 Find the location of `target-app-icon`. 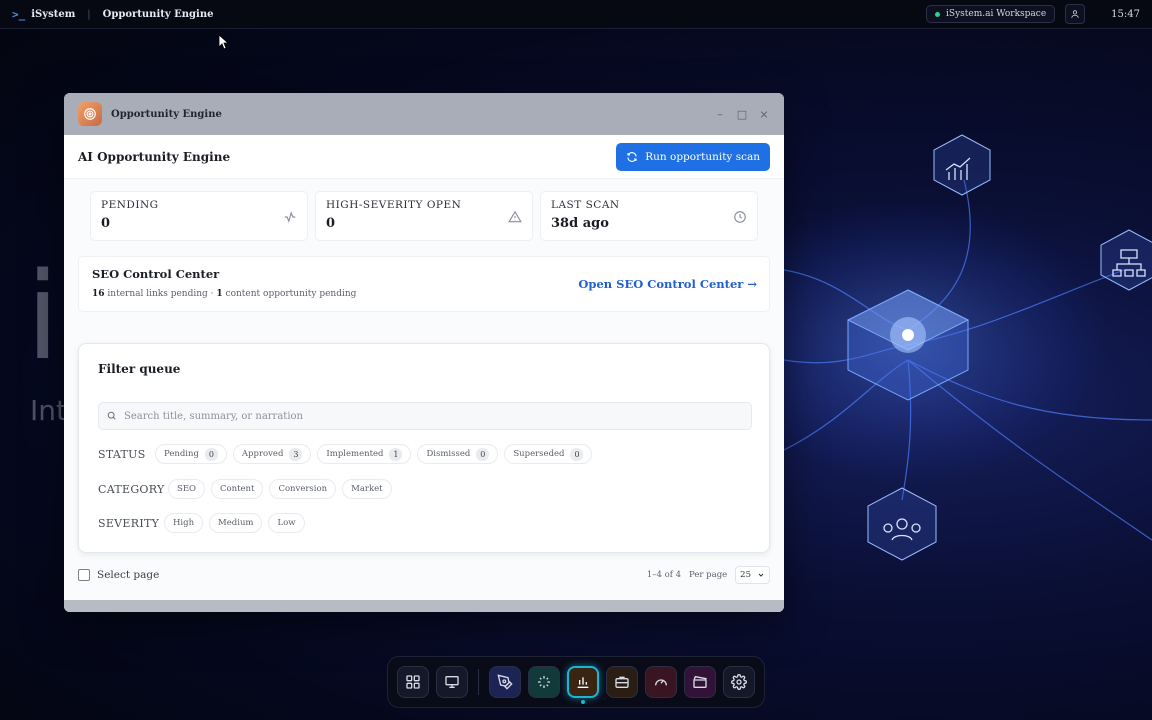

target-app-icon is located at coordinates (90, 114).